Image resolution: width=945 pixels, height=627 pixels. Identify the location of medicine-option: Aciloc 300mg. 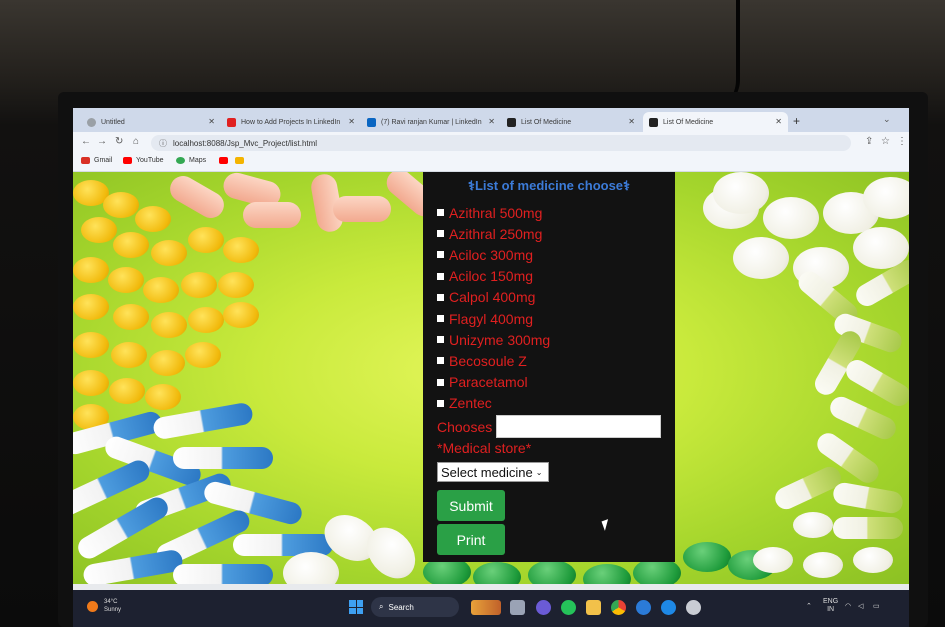
(493, 254).